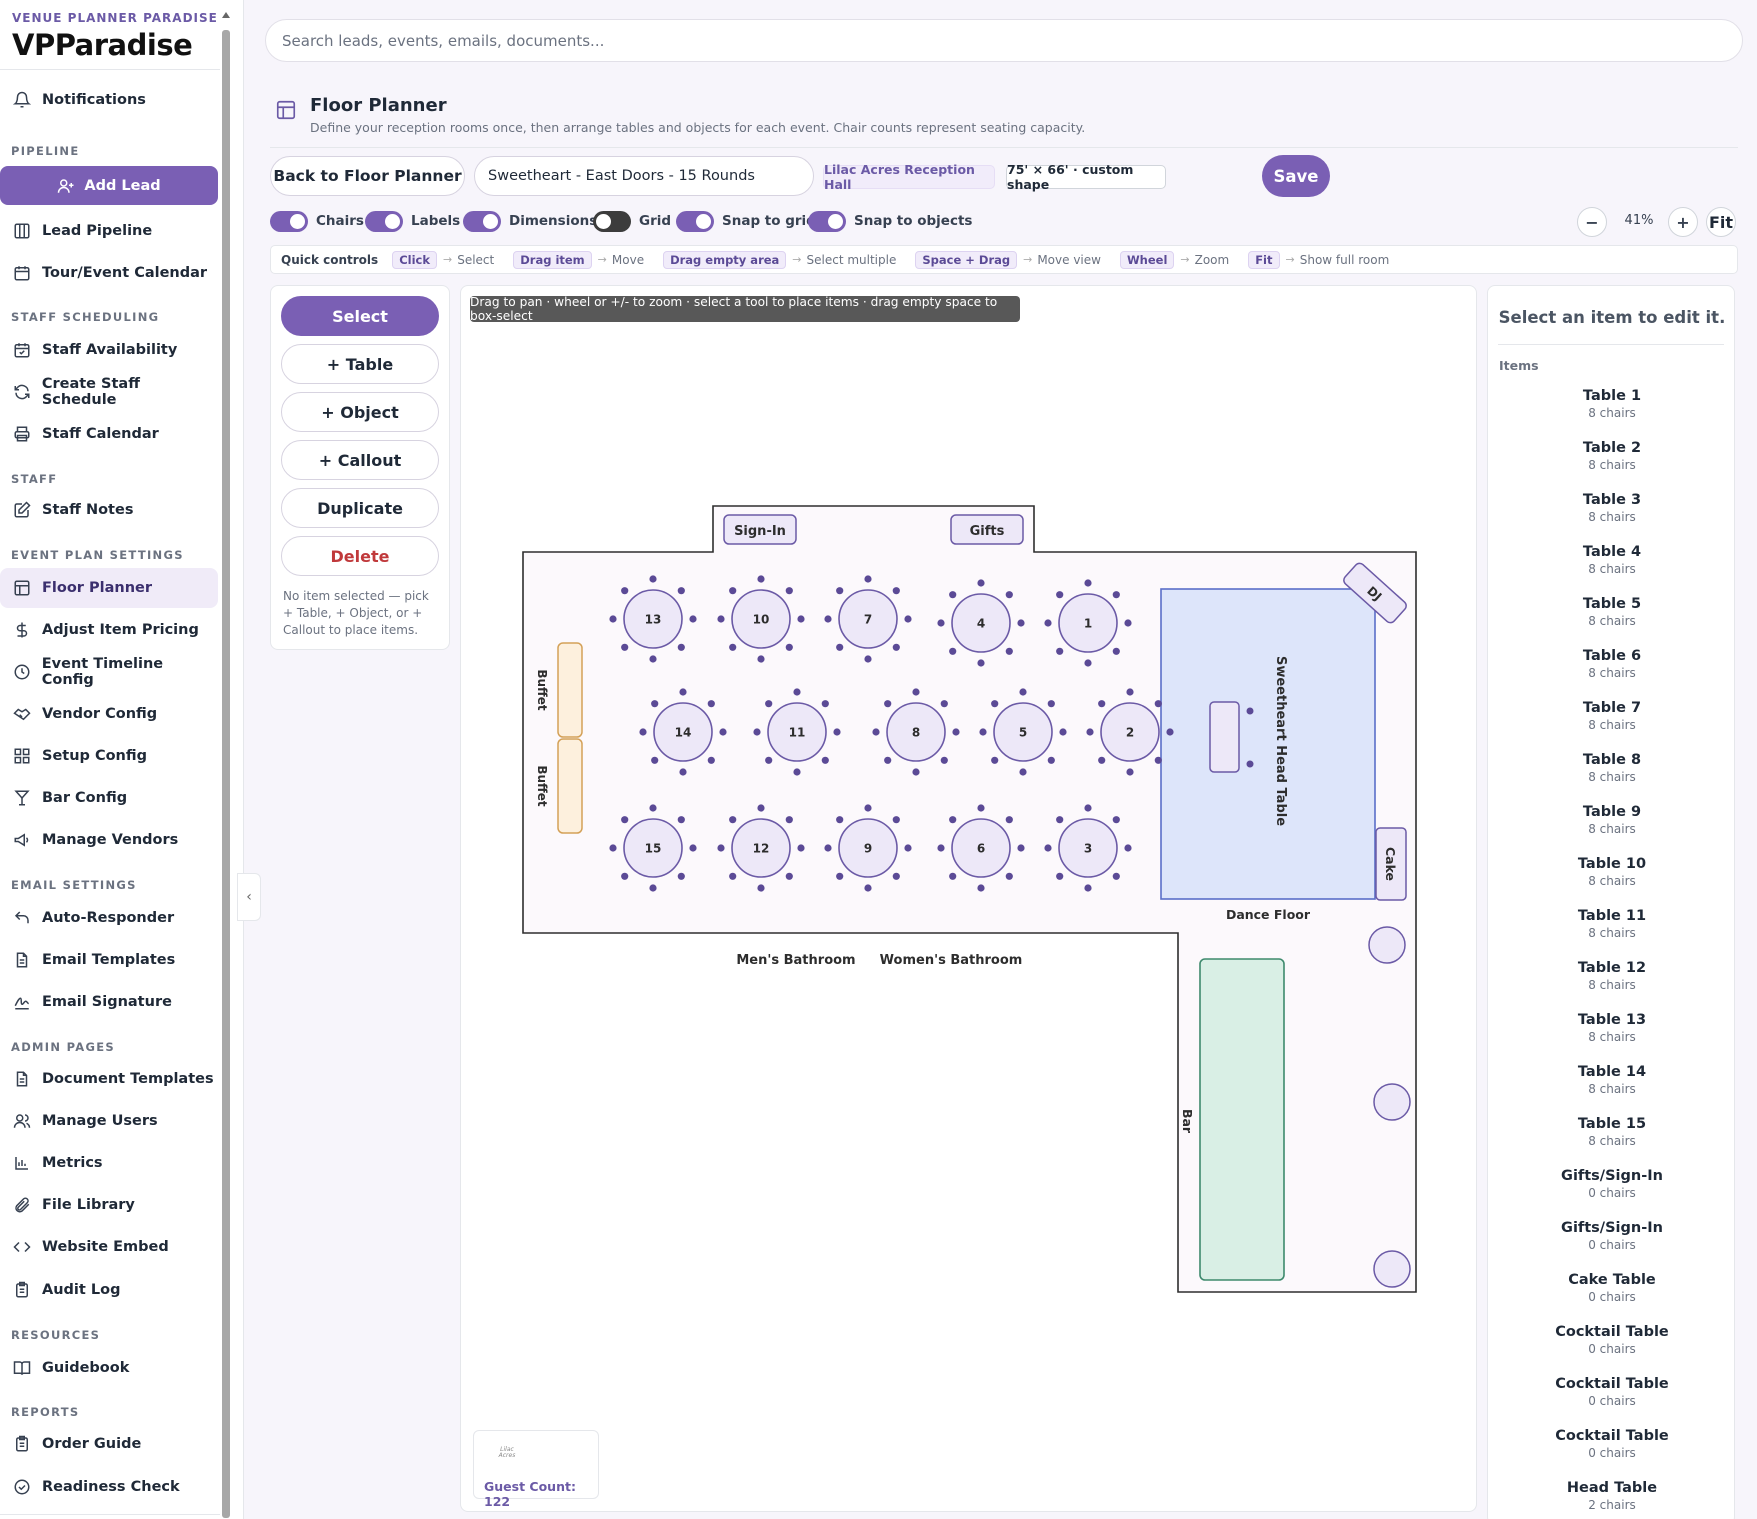 Image resolution: width=1757 pixels, height=1519 pixels. I want to click on mens-bathroom-label: Men's Bathroom, so click(795, 960).